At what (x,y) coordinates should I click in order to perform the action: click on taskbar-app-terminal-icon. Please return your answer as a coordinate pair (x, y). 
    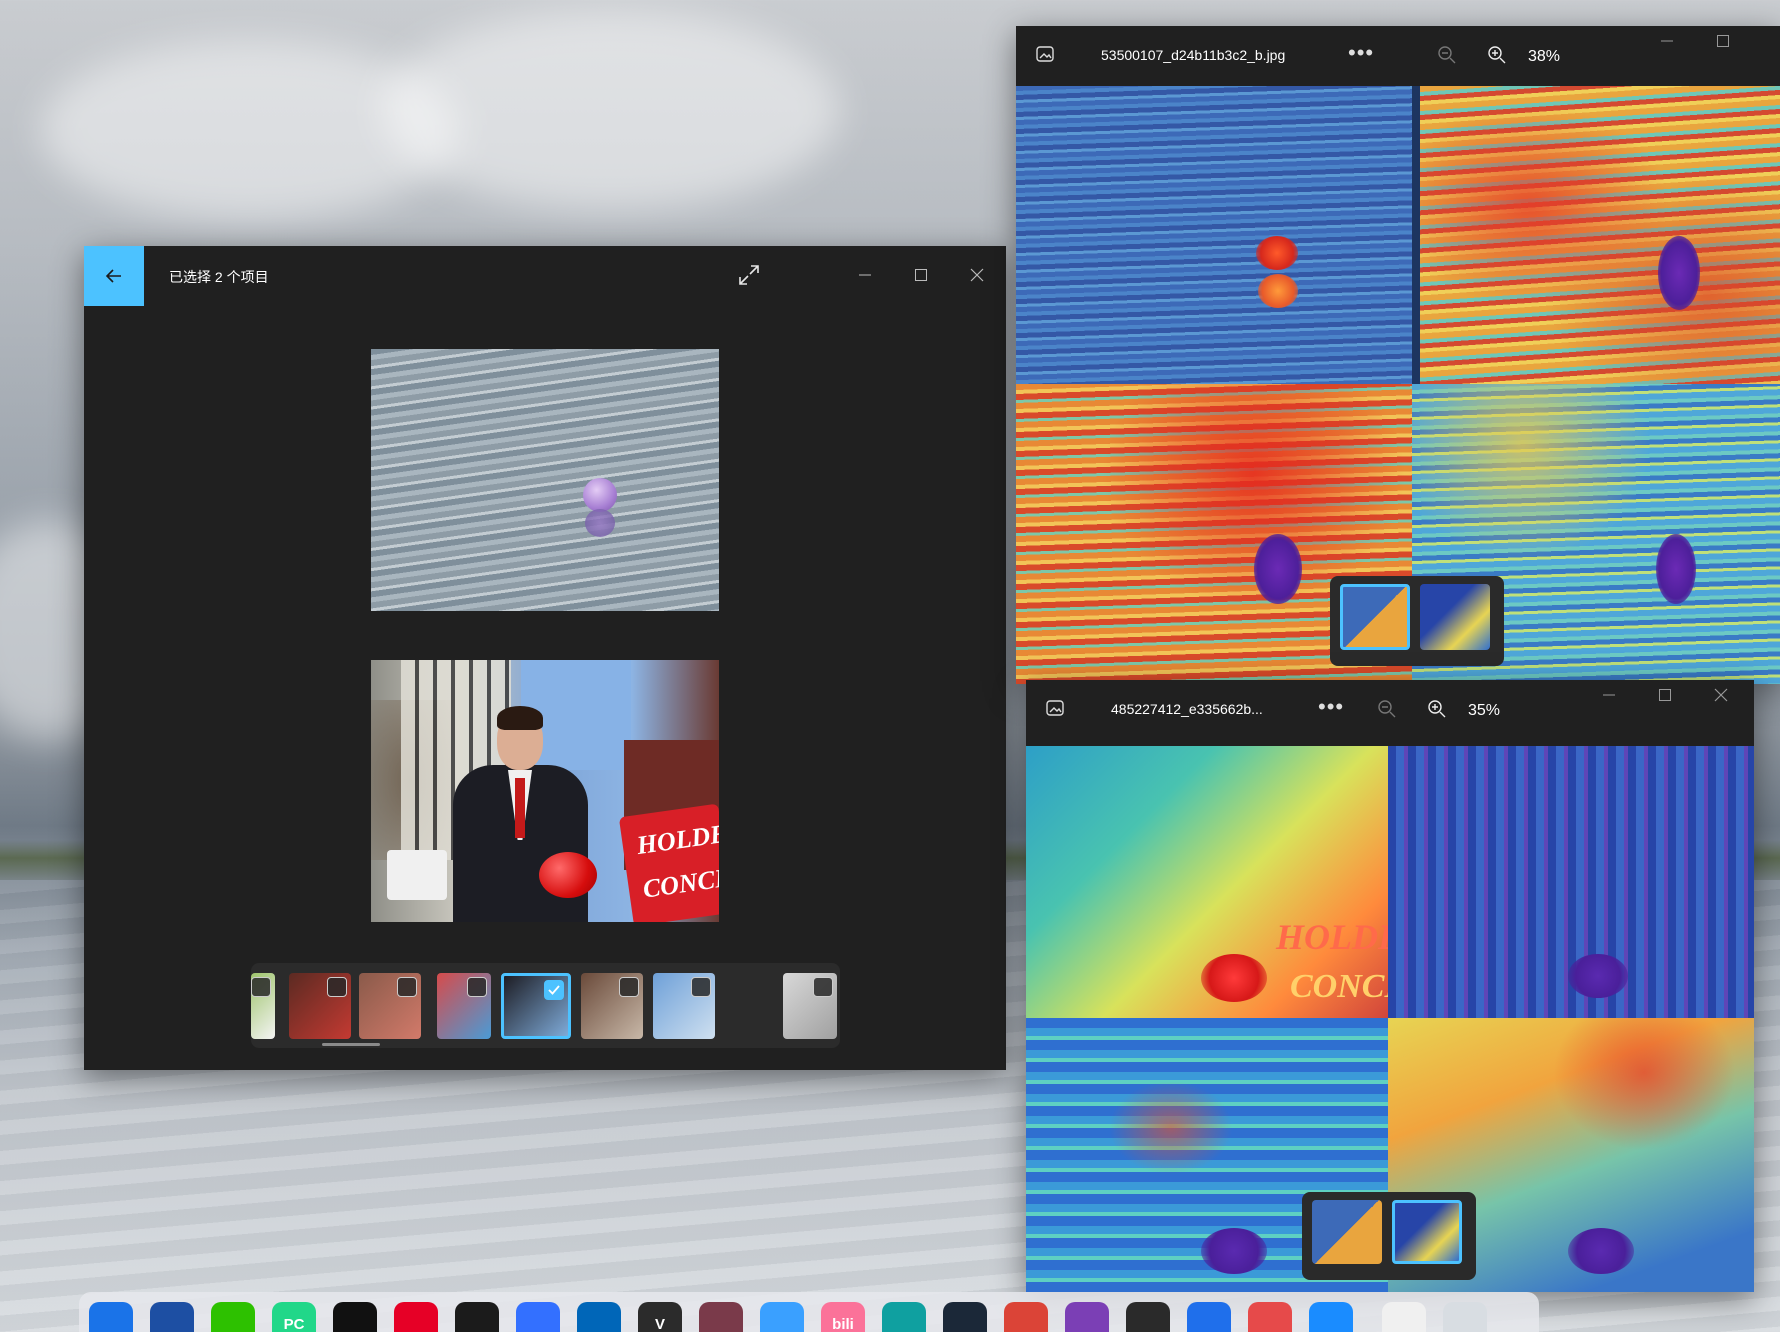
    Looking at the image, I should click on (1148, 1317).